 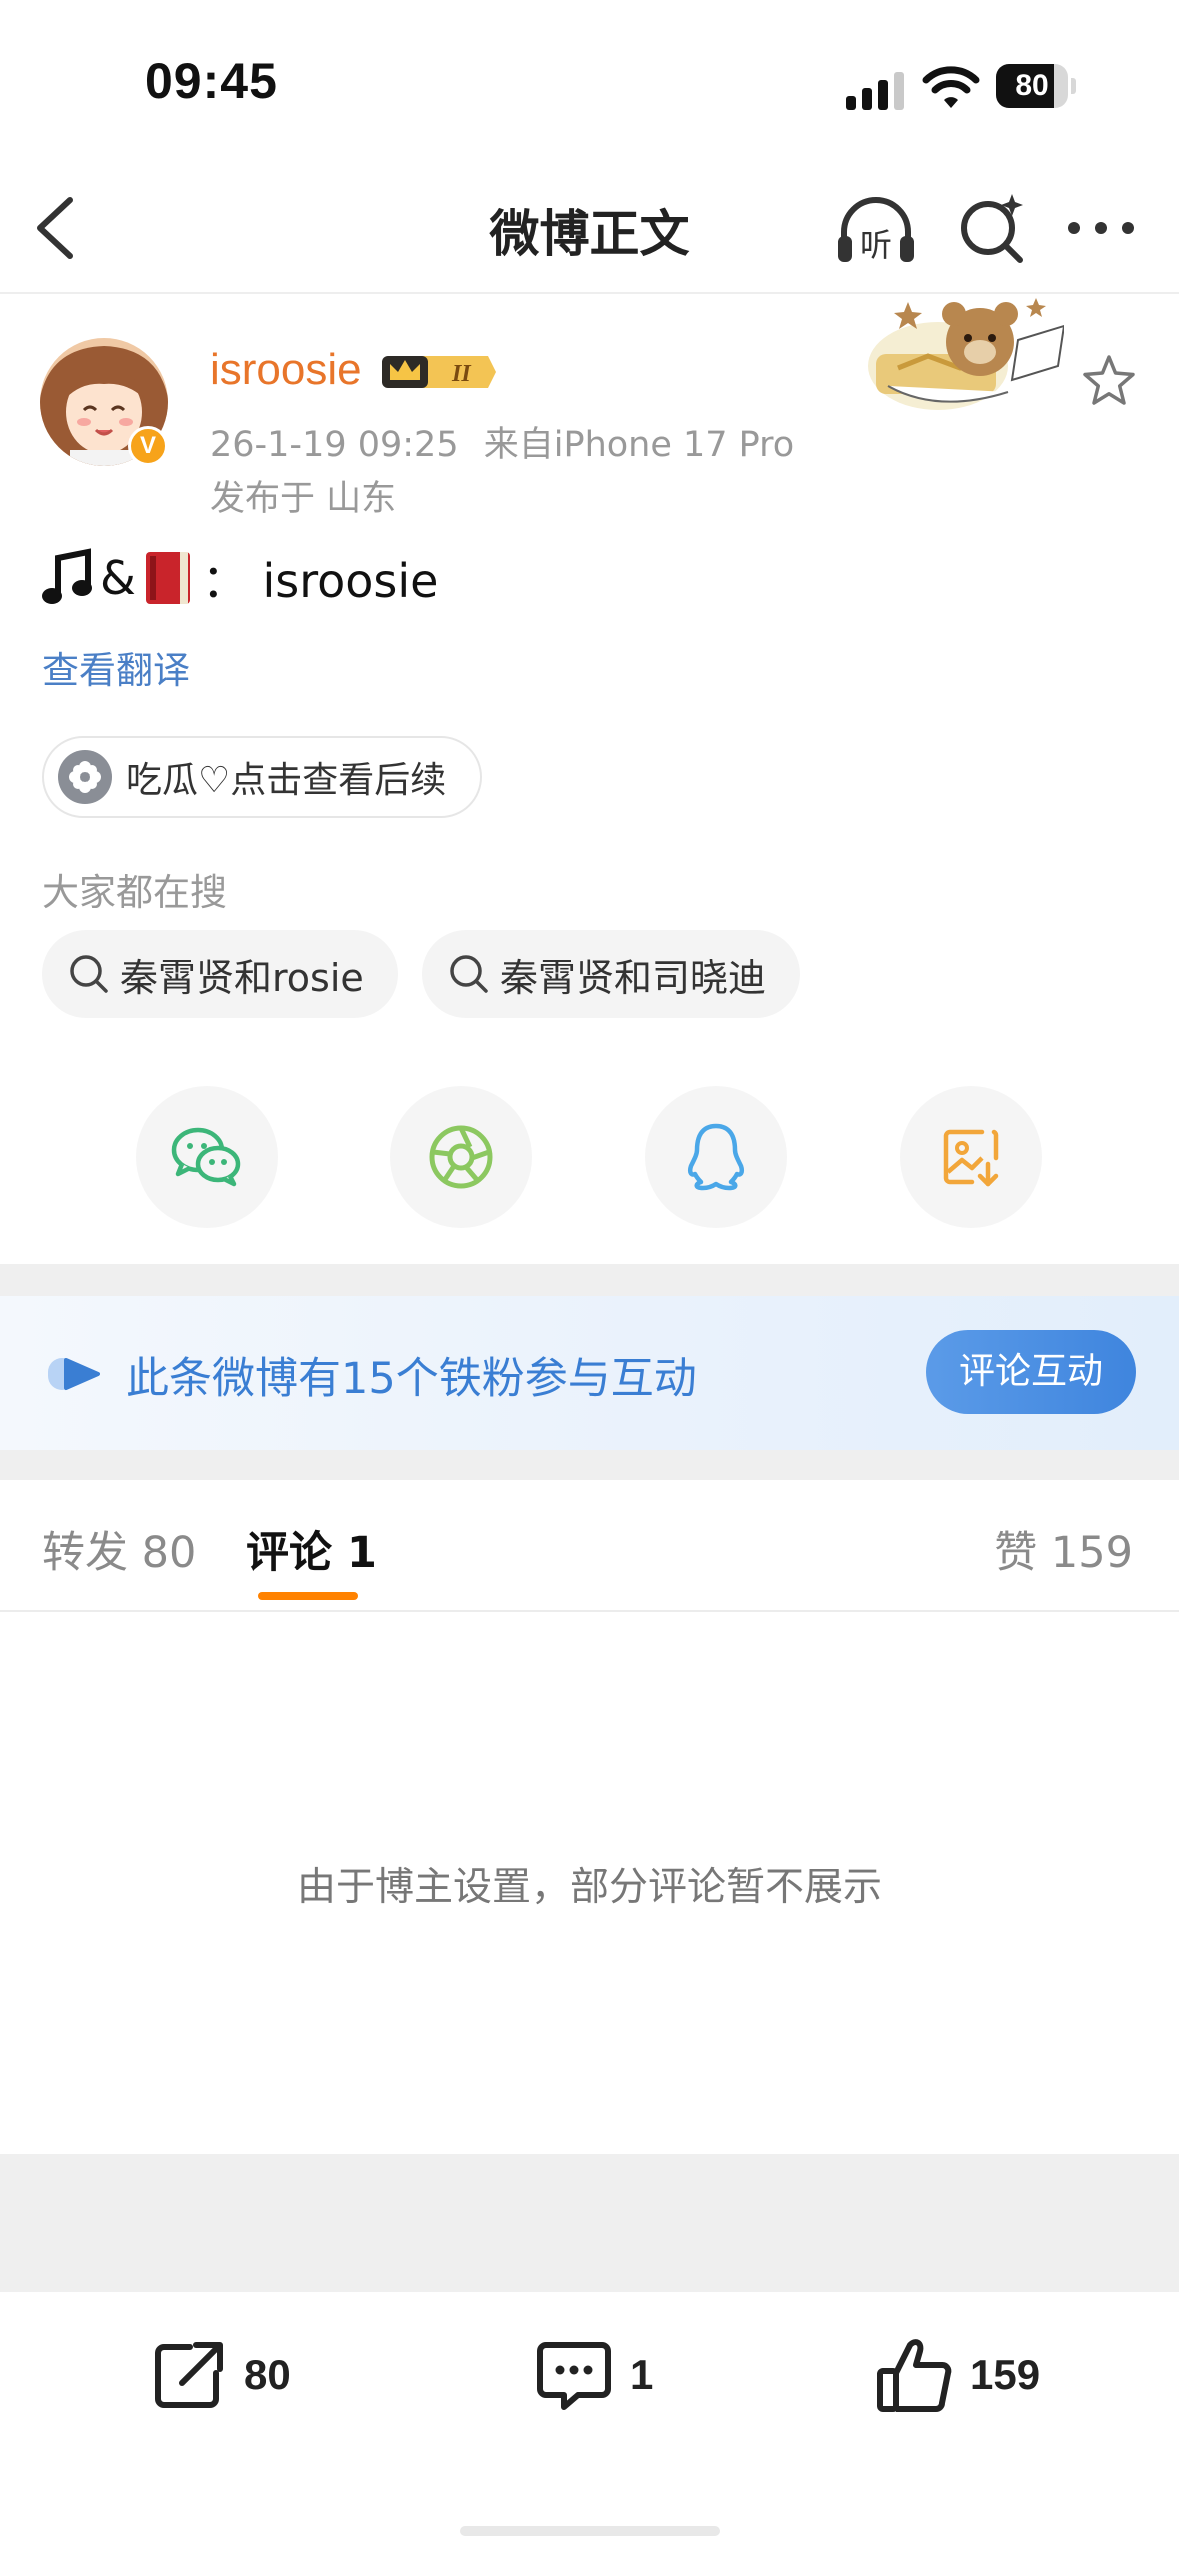 I want to click on svg-text: 听, so click(x=876, y=245).